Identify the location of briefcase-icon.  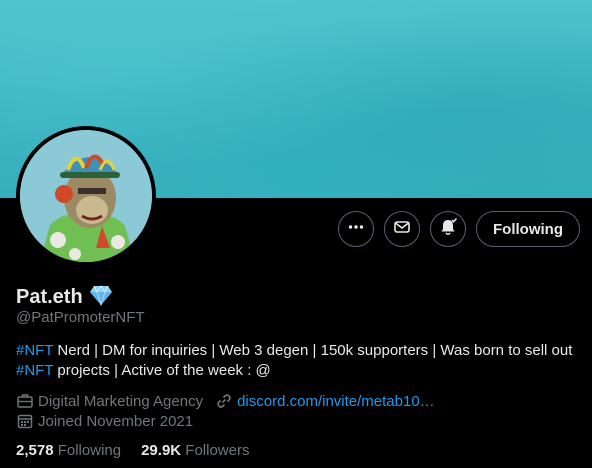
(25, 401).